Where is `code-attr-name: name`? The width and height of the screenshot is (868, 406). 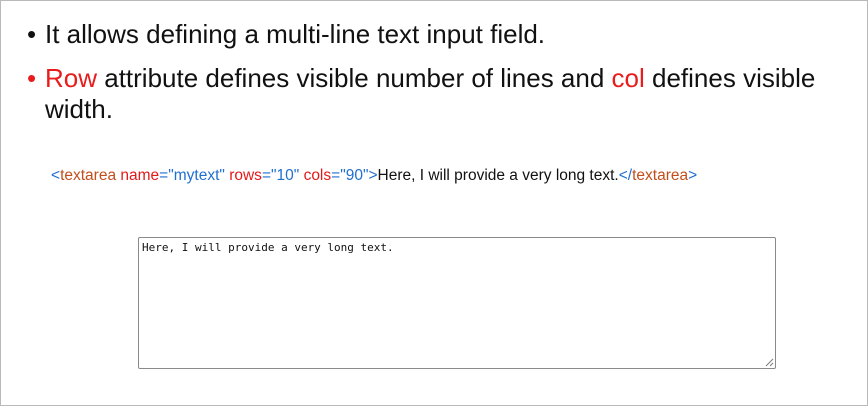
code-attr-name: name is located at coordinates (140, 175).